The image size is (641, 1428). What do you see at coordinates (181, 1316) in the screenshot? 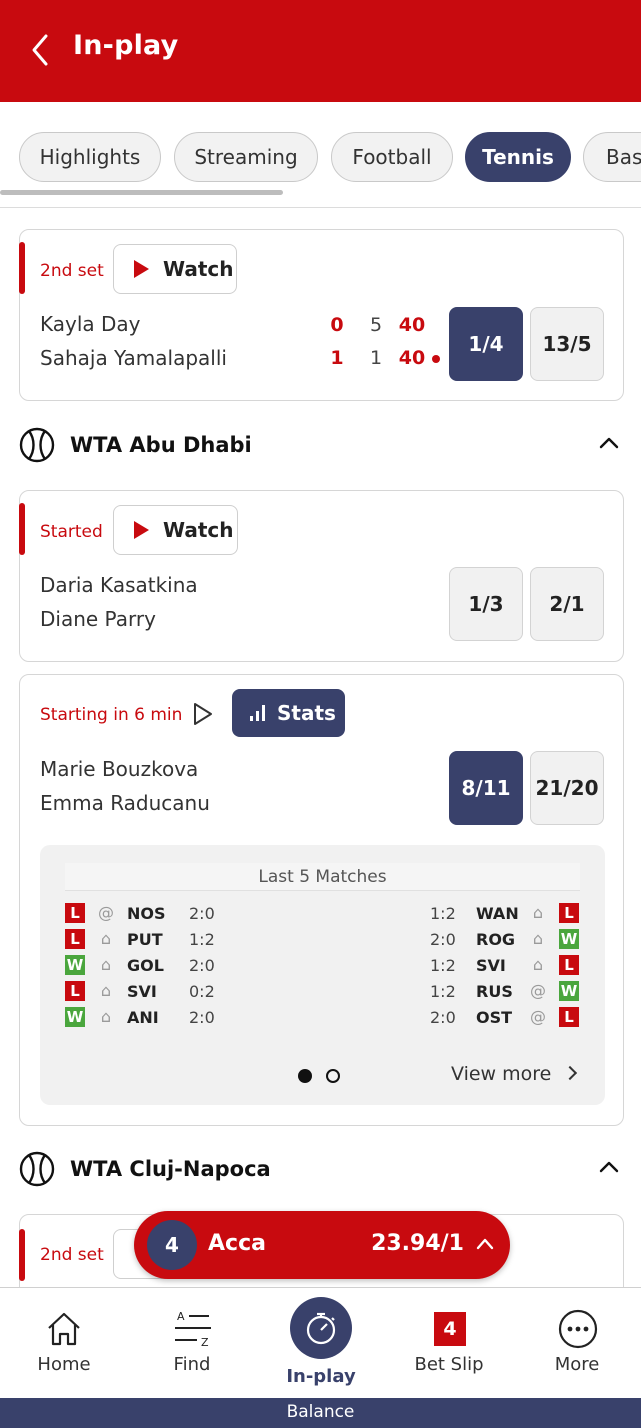
I see `svg-text: A` at bounding box center [181, 1316].